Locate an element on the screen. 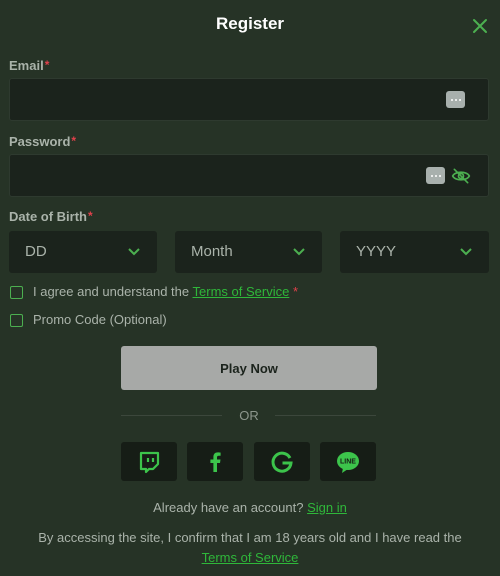 This screenshot has height=576, width=500. svg-text: LINE is located at coordinates (348, 461).